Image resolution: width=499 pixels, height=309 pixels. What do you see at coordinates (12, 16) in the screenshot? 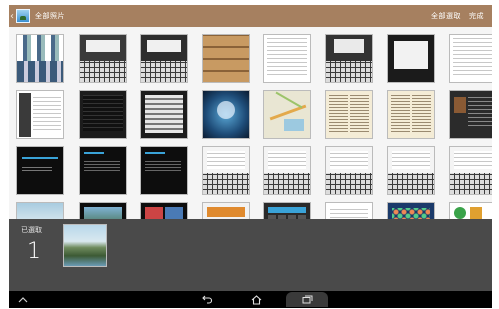
I see `chevron-left-icon: ‹` at bounding box center [12, 16].